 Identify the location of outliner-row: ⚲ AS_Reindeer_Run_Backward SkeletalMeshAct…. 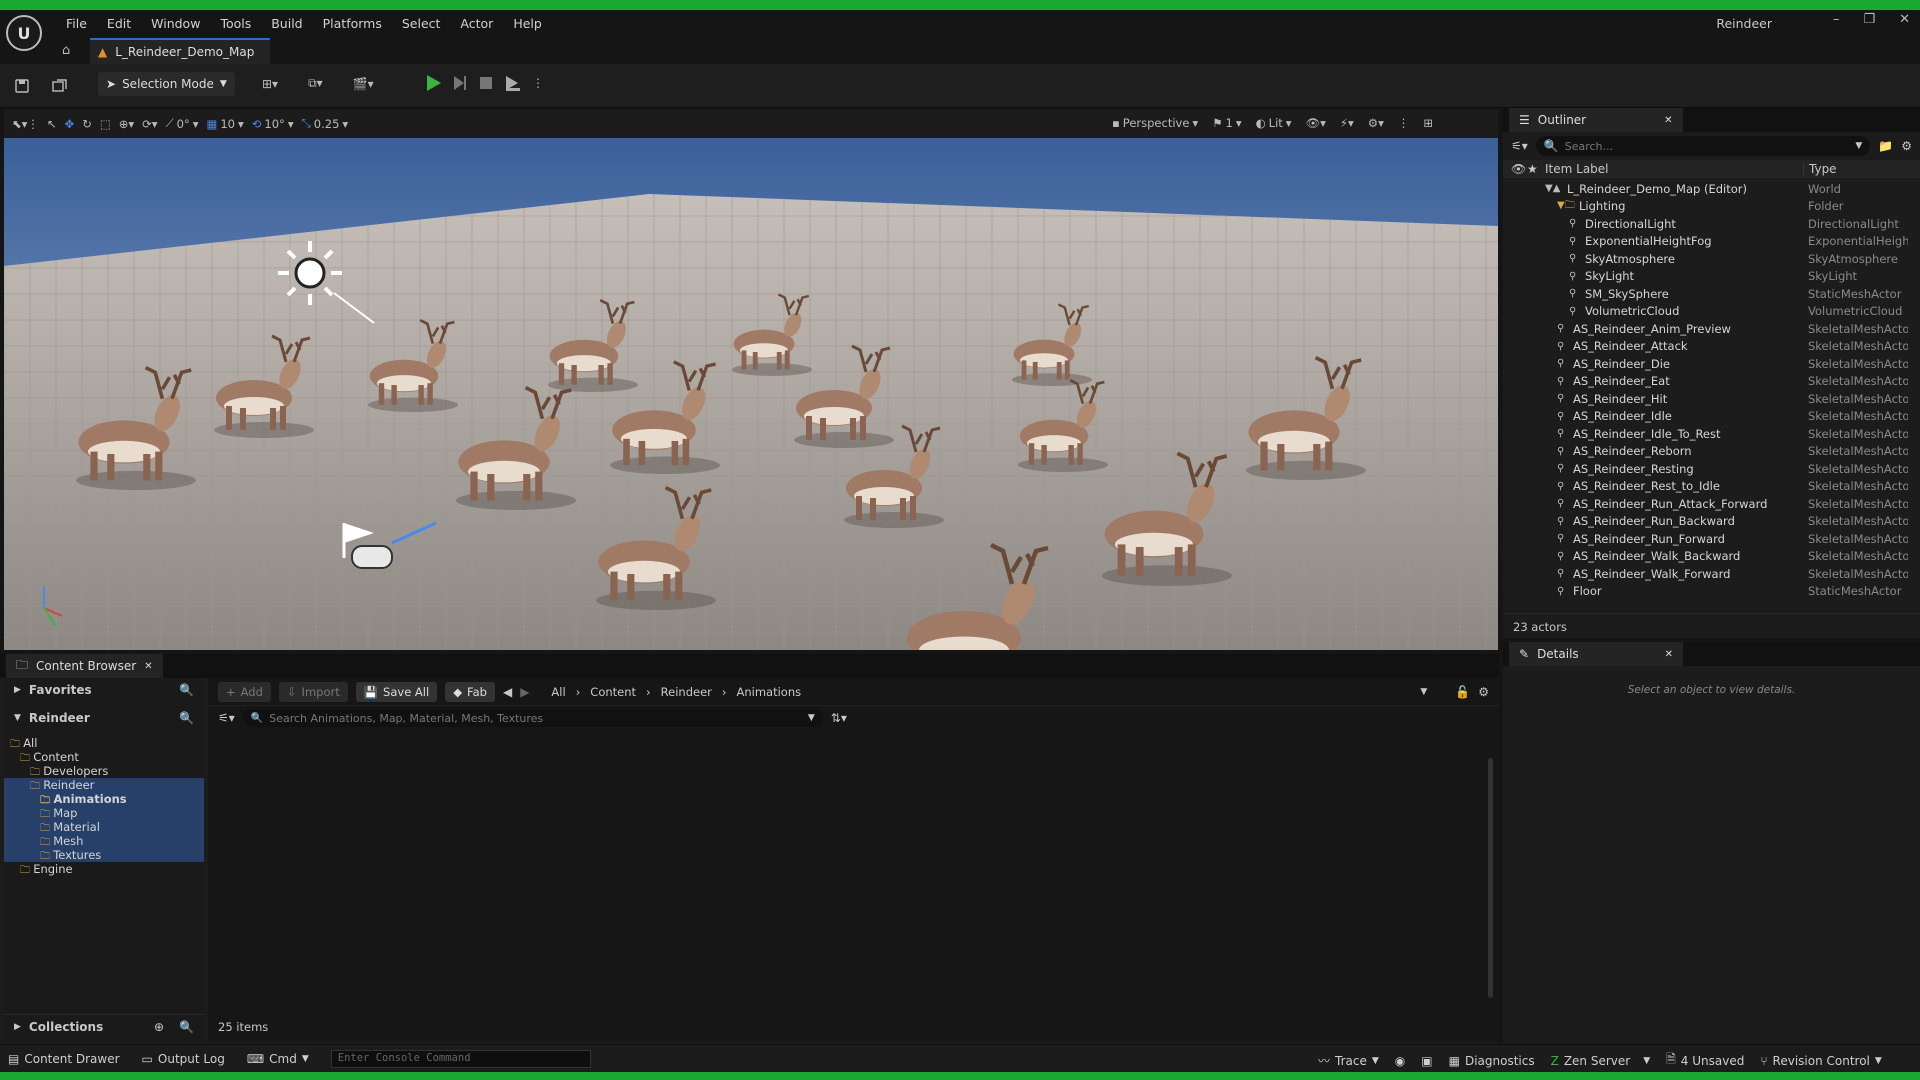
(1711, 522).